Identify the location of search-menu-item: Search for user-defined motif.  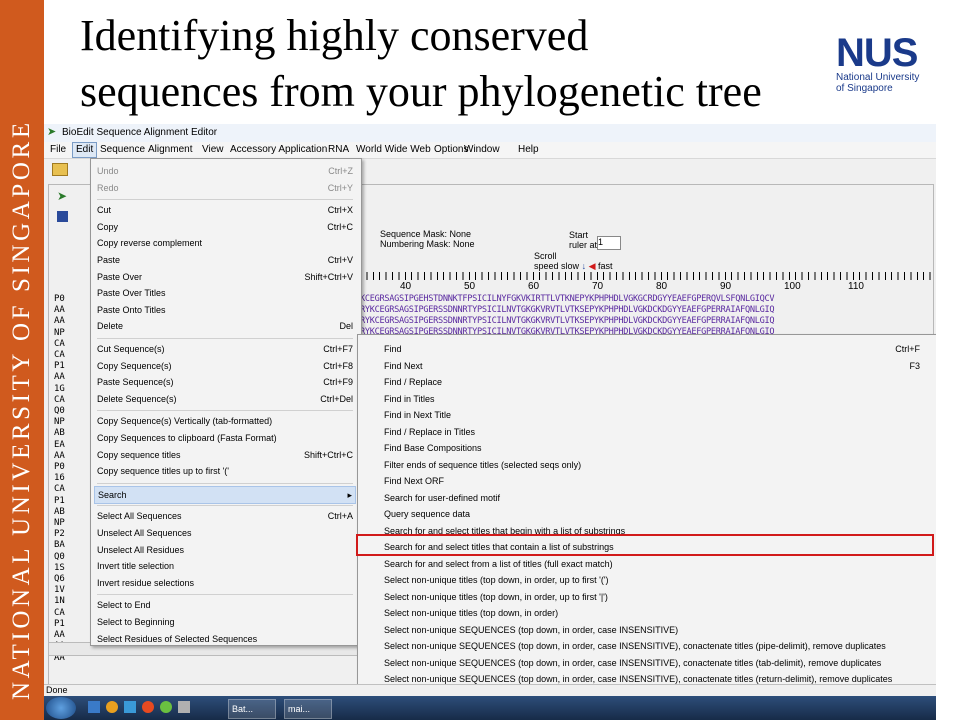
(657, 498).